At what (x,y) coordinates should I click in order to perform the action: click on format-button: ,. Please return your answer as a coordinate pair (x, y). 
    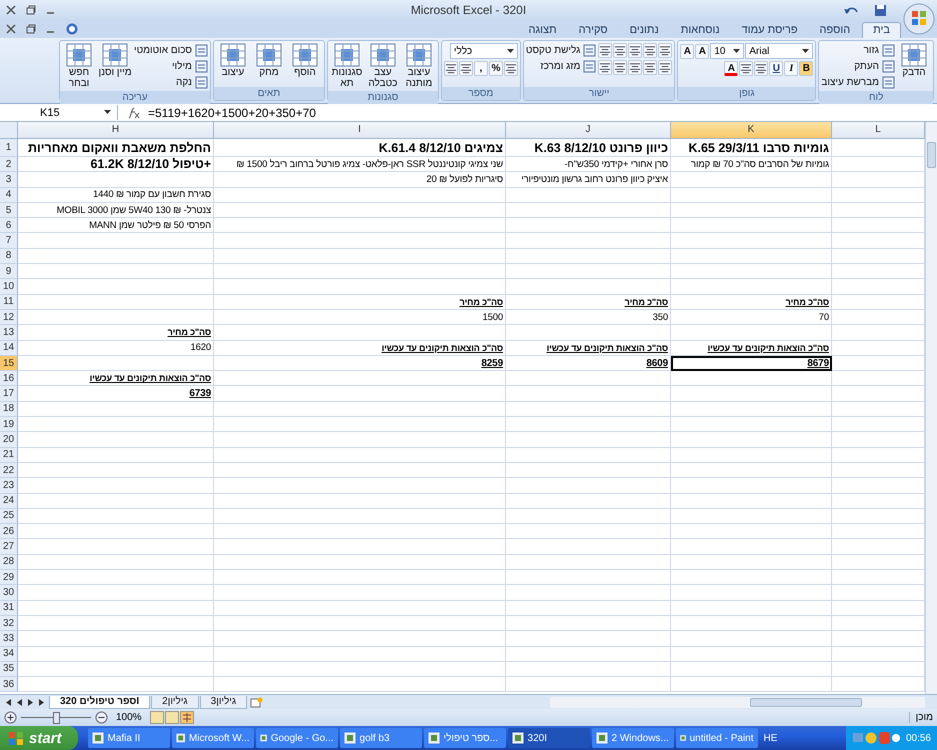
    Looking at the image, I should click on (481, 68).